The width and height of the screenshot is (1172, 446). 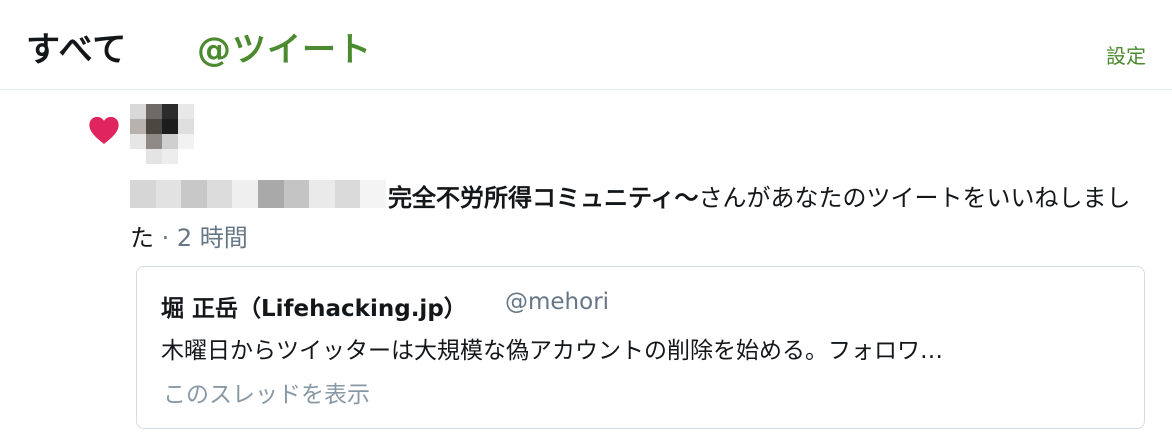 What do you see at coordinates (212, 238) in the screenshot?
I see `timestamp: 2 時間` at bounding box center [212, 238].